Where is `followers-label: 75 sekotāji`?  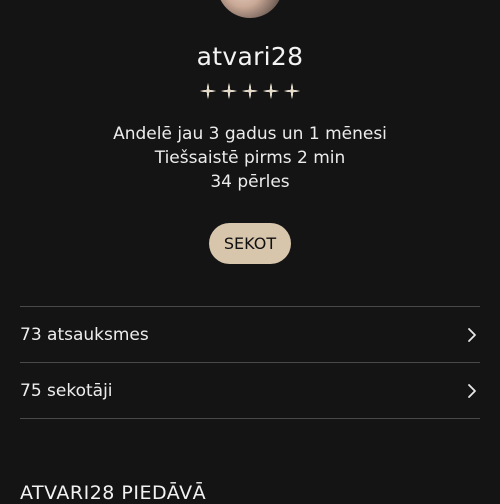 followers-label: 75 sekotāji is located at coordinates (66, 390).